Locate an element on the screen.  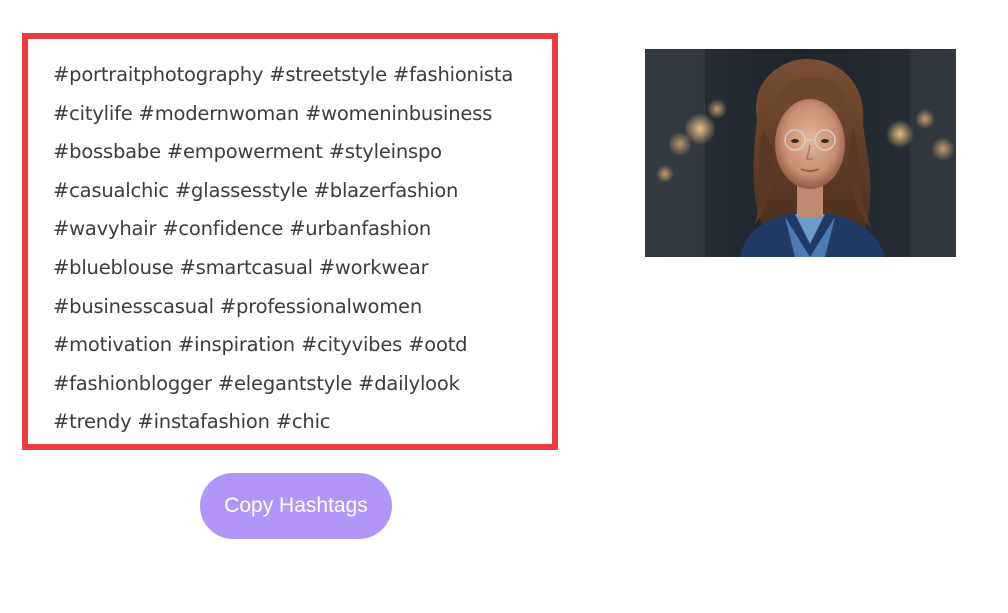
hashtag-line: #casualchic #glassesstyle #blazerfashion is located at coordinates (256, 190).